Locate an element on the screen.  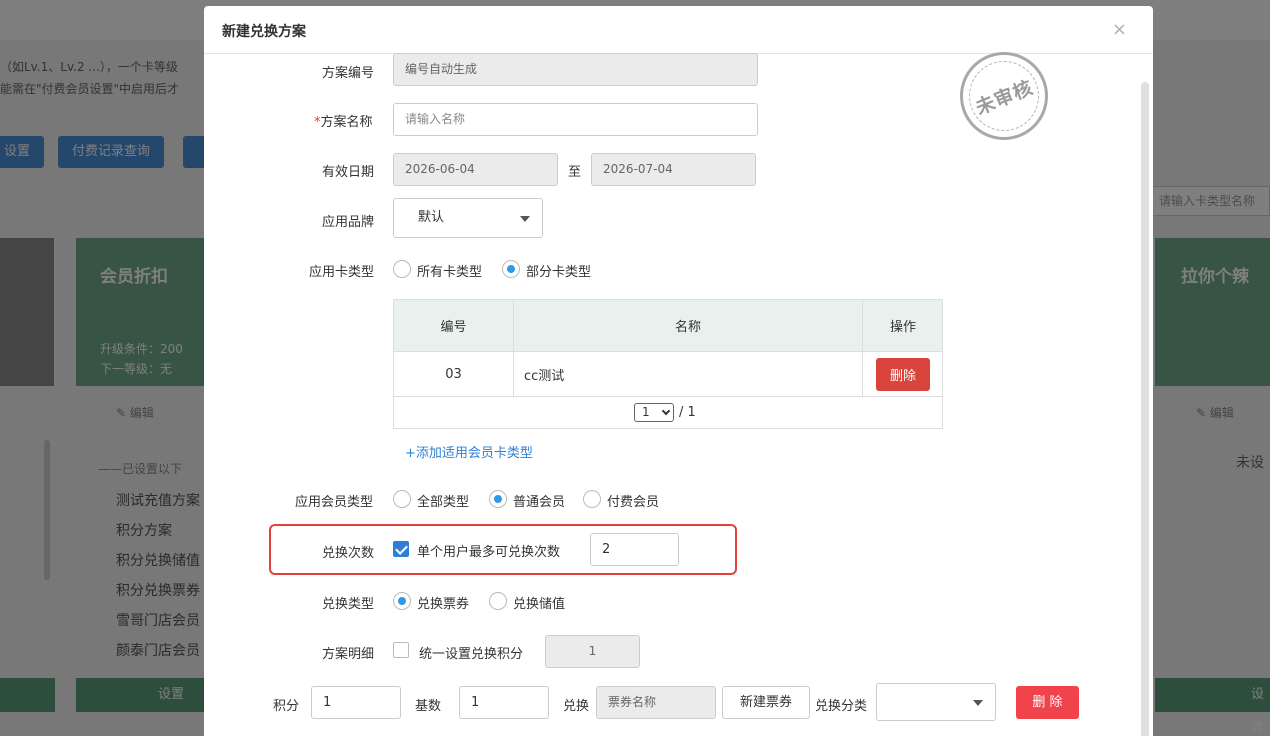
delete-row-detail-button: 删 除 is located at coordinates (1047, 702).